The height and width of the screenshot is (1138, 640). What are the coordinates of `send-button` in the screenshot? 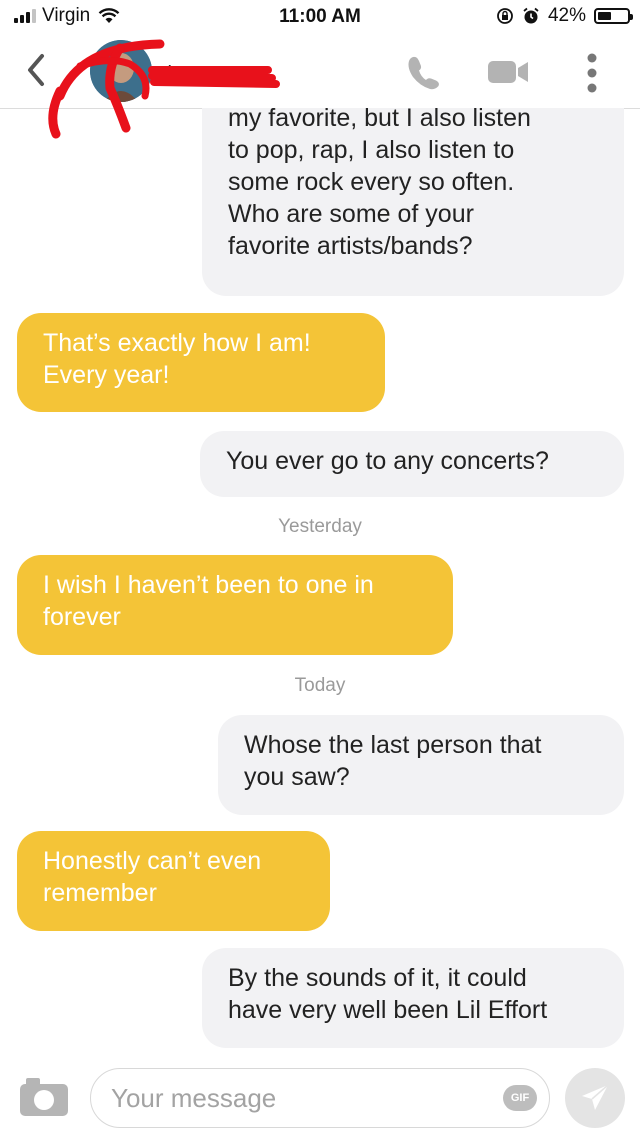 It's located at (595, 1098).